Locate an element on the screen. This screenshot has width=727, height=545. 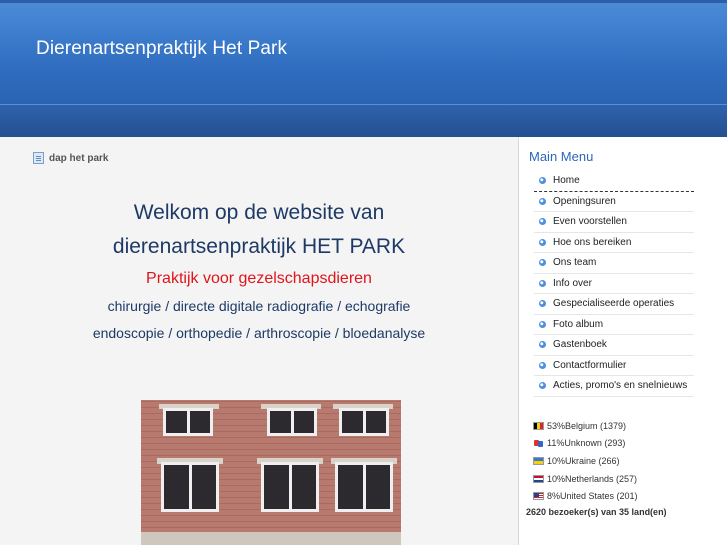
menu-item-foto-album: Foto album is located at coordinates (614, 325).